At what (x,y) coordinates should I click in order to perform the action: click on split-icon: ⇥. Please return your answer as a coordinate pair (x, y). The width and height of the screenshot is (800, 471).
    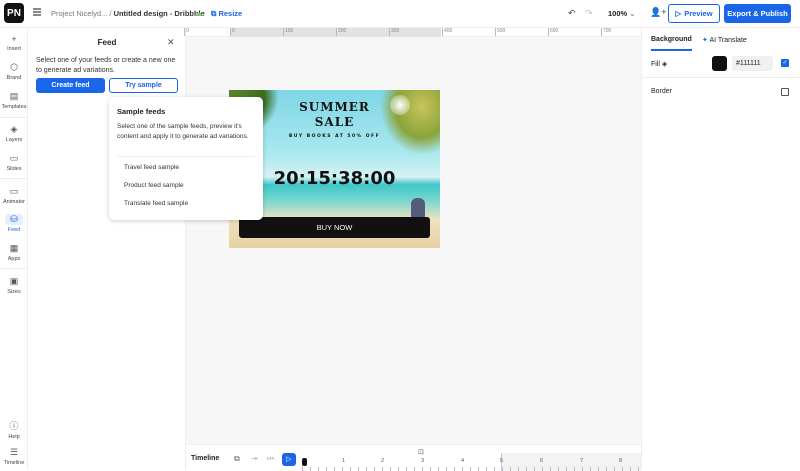
    Looking at the image, I should click on (254, 458).